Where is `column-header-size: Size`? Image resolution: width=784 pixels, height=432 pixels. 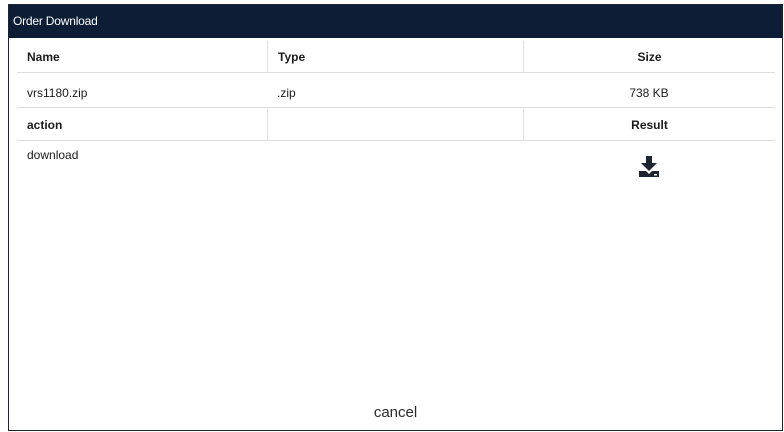 column-header-size: Size is located at coordinates (649, 57).